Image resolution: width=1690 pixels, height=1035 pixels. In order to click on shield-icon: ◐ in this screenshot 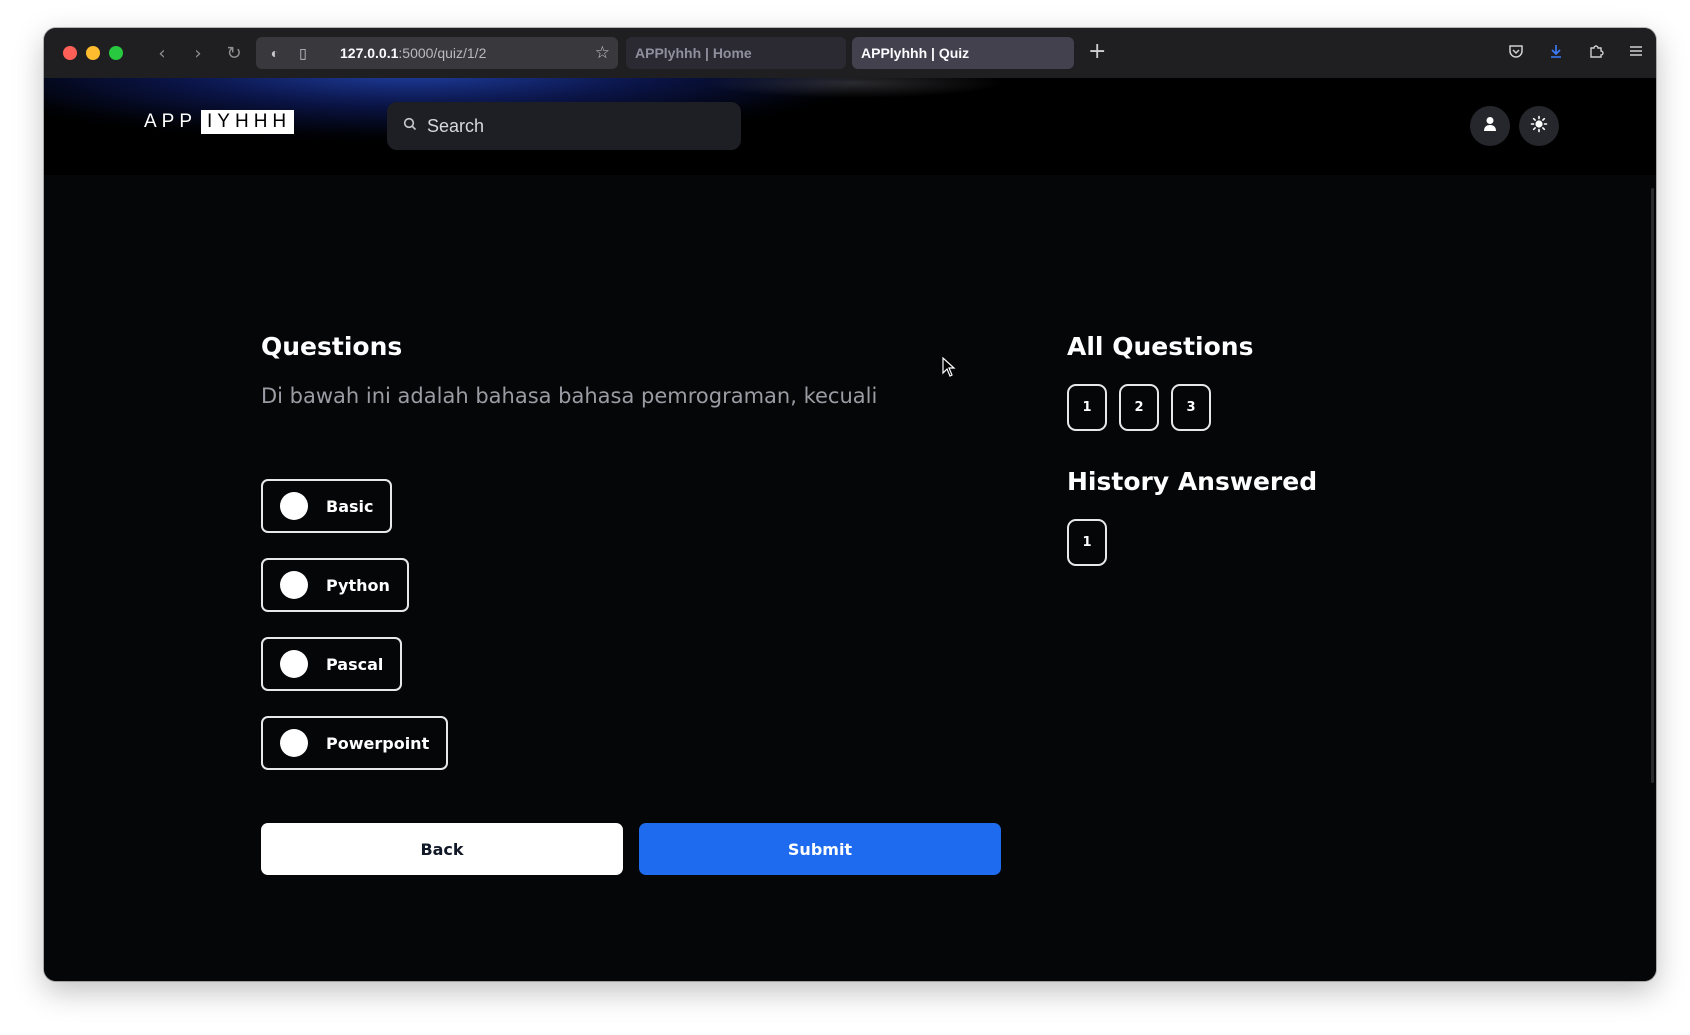, I will do `click(275, 53)`.